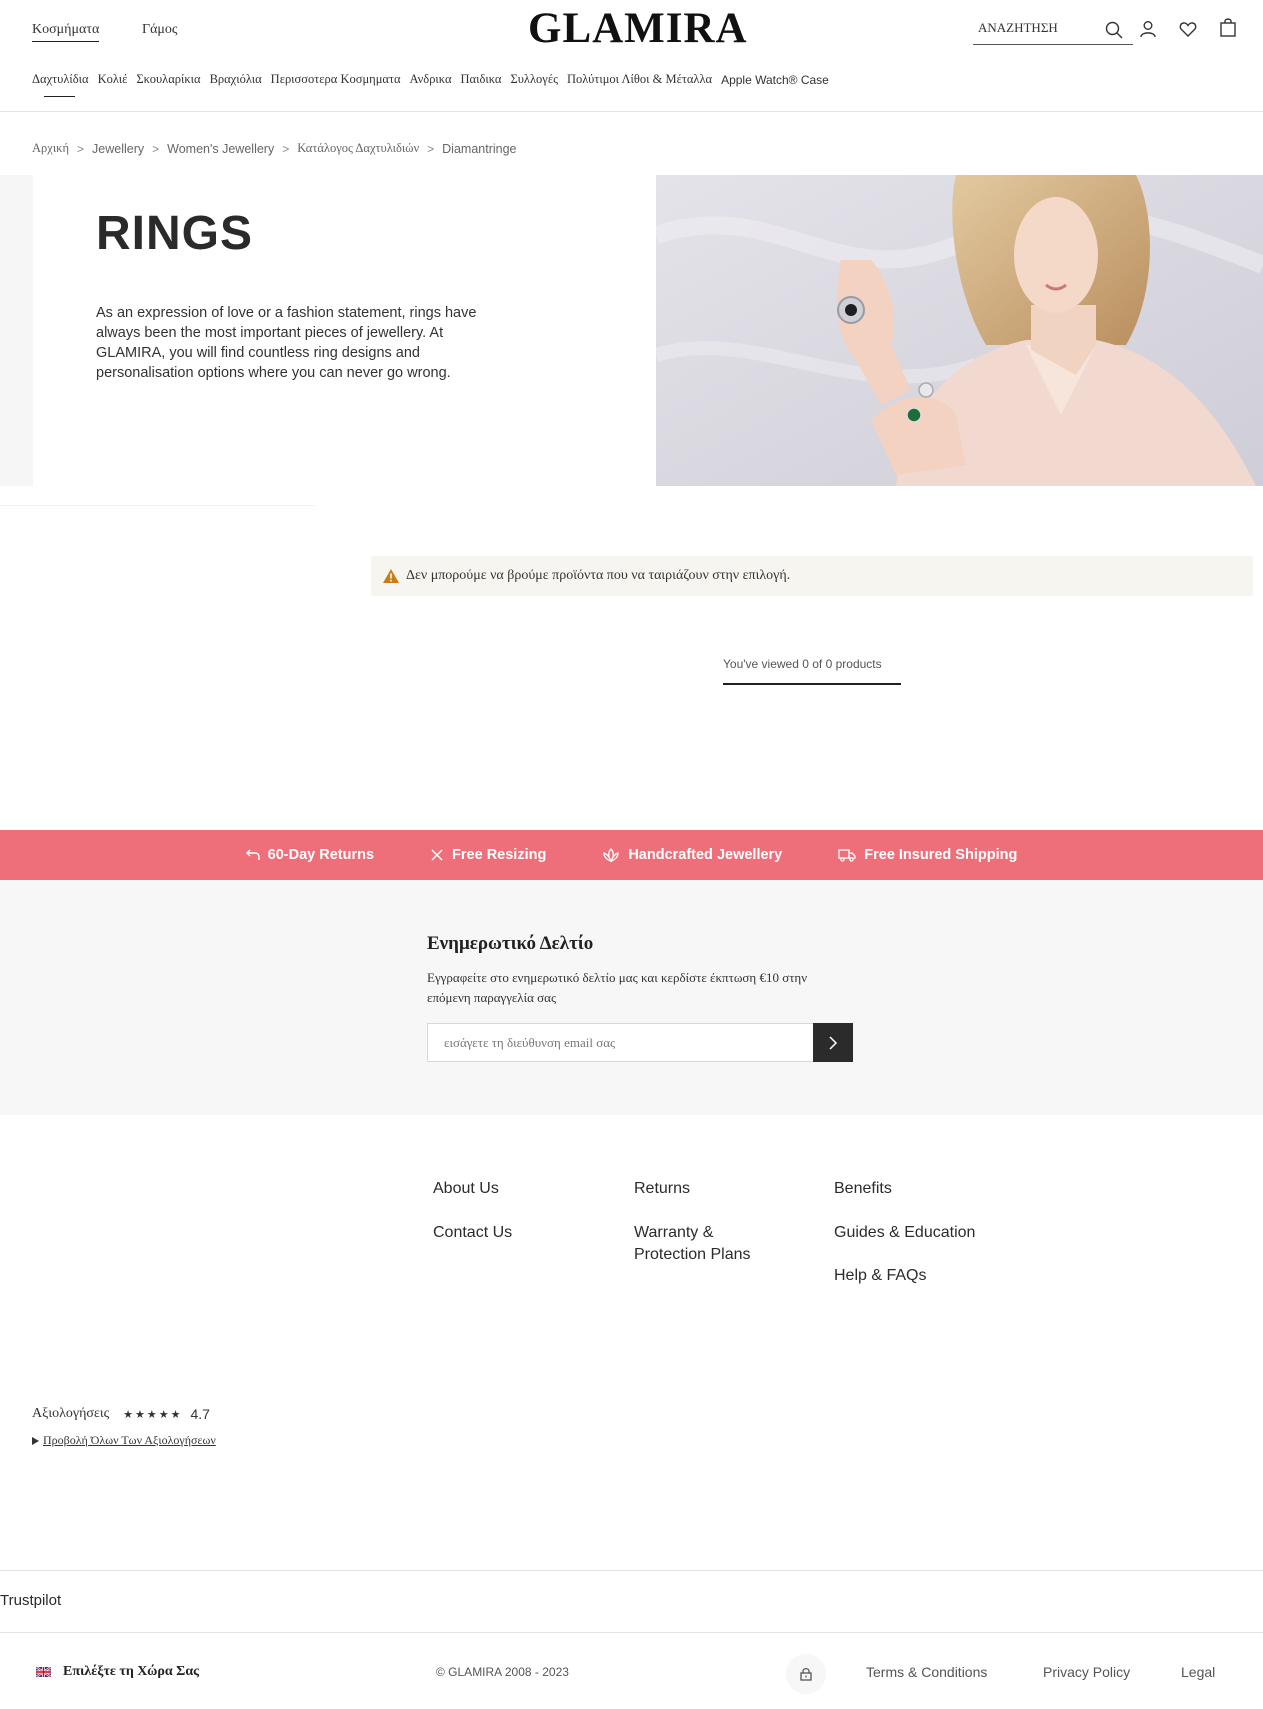  I want to click on trustpilot-widget: Trustpilot, so click(30, 1600).